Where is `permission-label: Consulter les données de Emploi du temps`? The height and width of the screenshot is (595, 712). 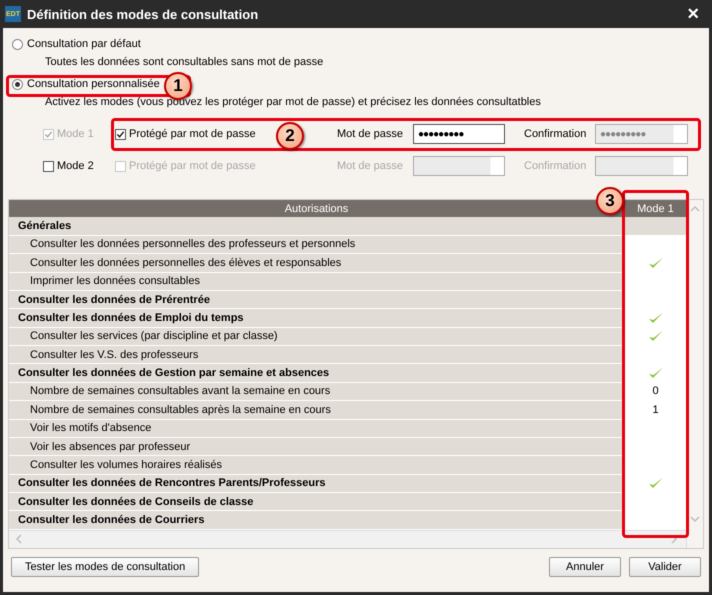 permission-label: Consulter les données de Emploi du temps is located at coordinates (131, 318).